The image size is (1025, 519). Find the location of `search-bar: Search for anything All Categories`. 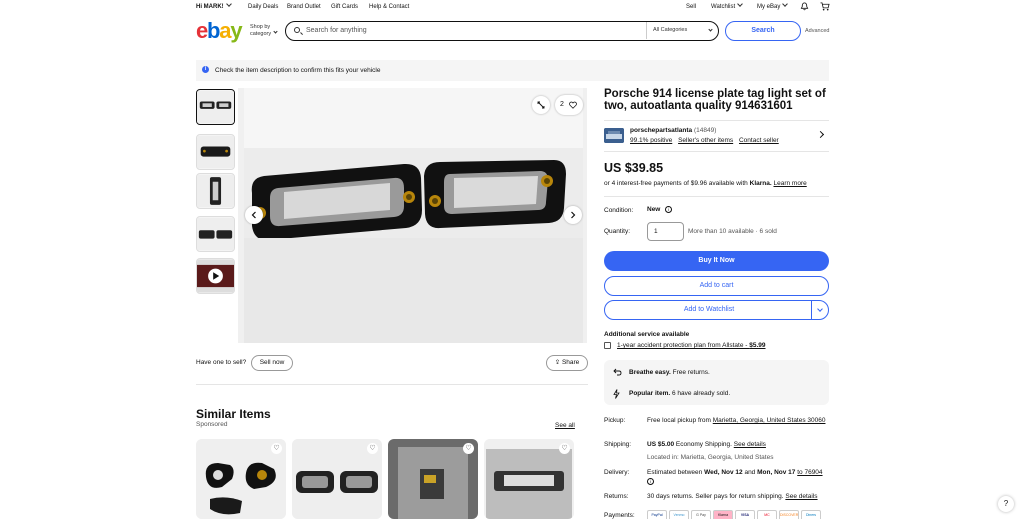

search-bar: Search for anything All Categories is located at coordinates (502, 31).